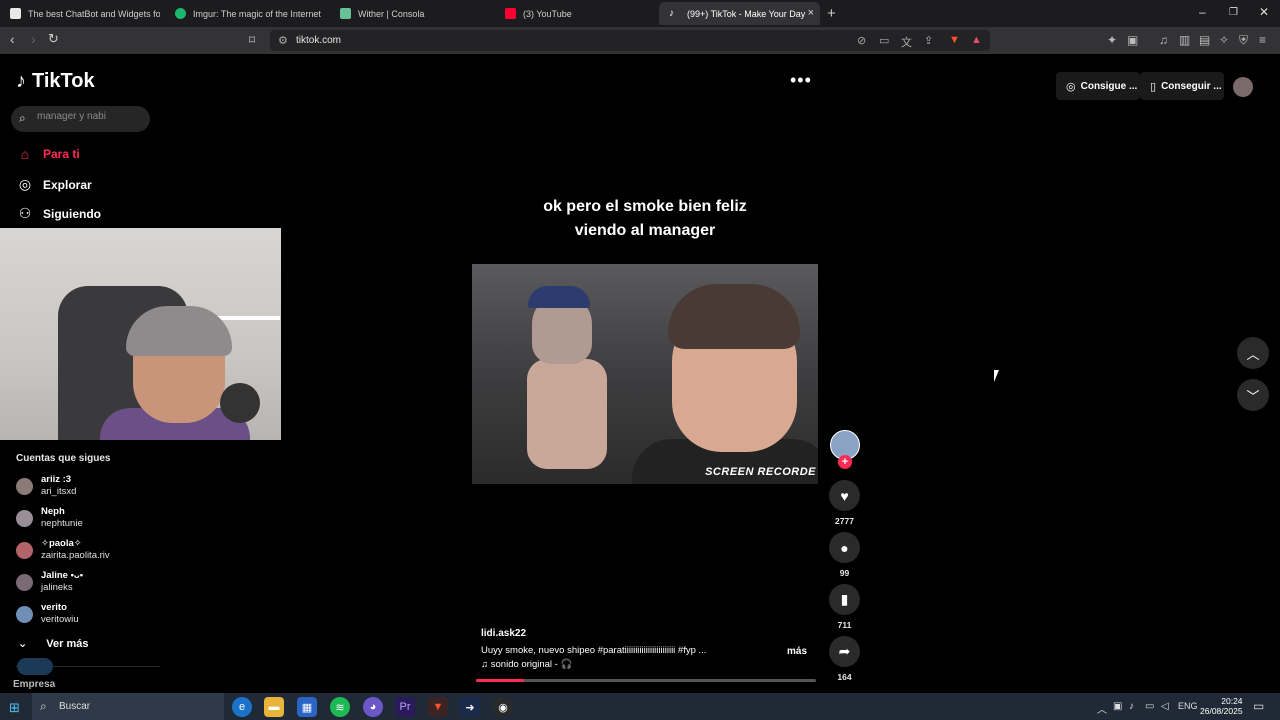  What do you see at coordinates (1243, 87) in the screenshot?
I see `profile-avatar` at bounding box center [1243, 87].